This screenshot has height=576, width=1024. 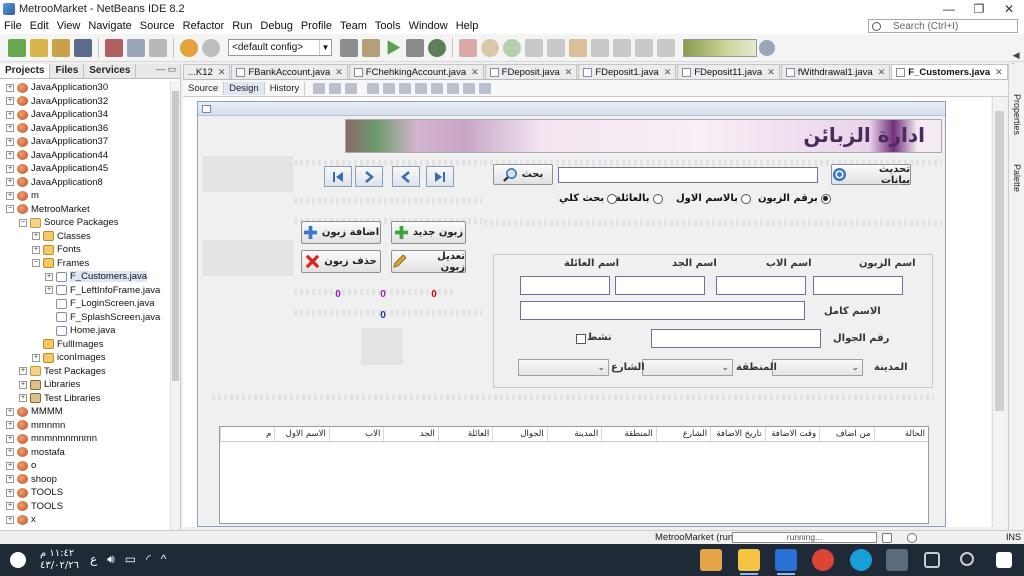 I want to click on preview-design-icon, so click(x=351, y=88).